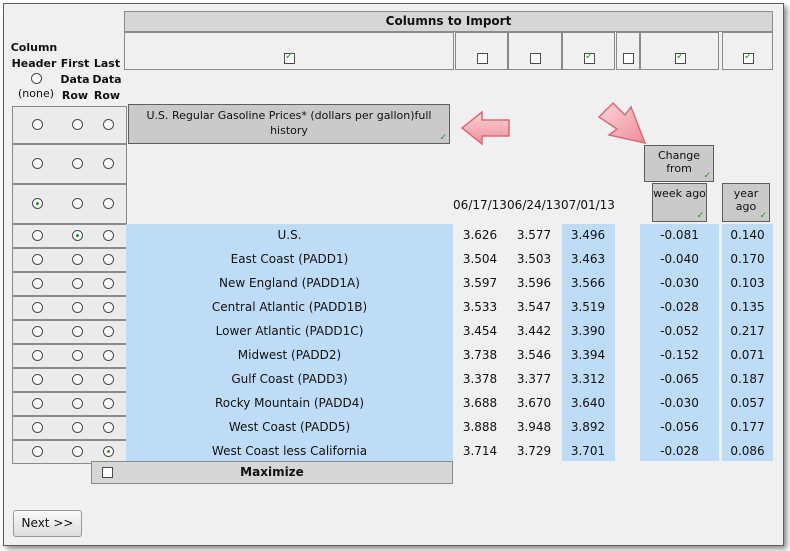 The image size is (790, 551). Describe the element at coordinates (534, 283) in the screenshot. I see `price-cell: 3.596` at that location.